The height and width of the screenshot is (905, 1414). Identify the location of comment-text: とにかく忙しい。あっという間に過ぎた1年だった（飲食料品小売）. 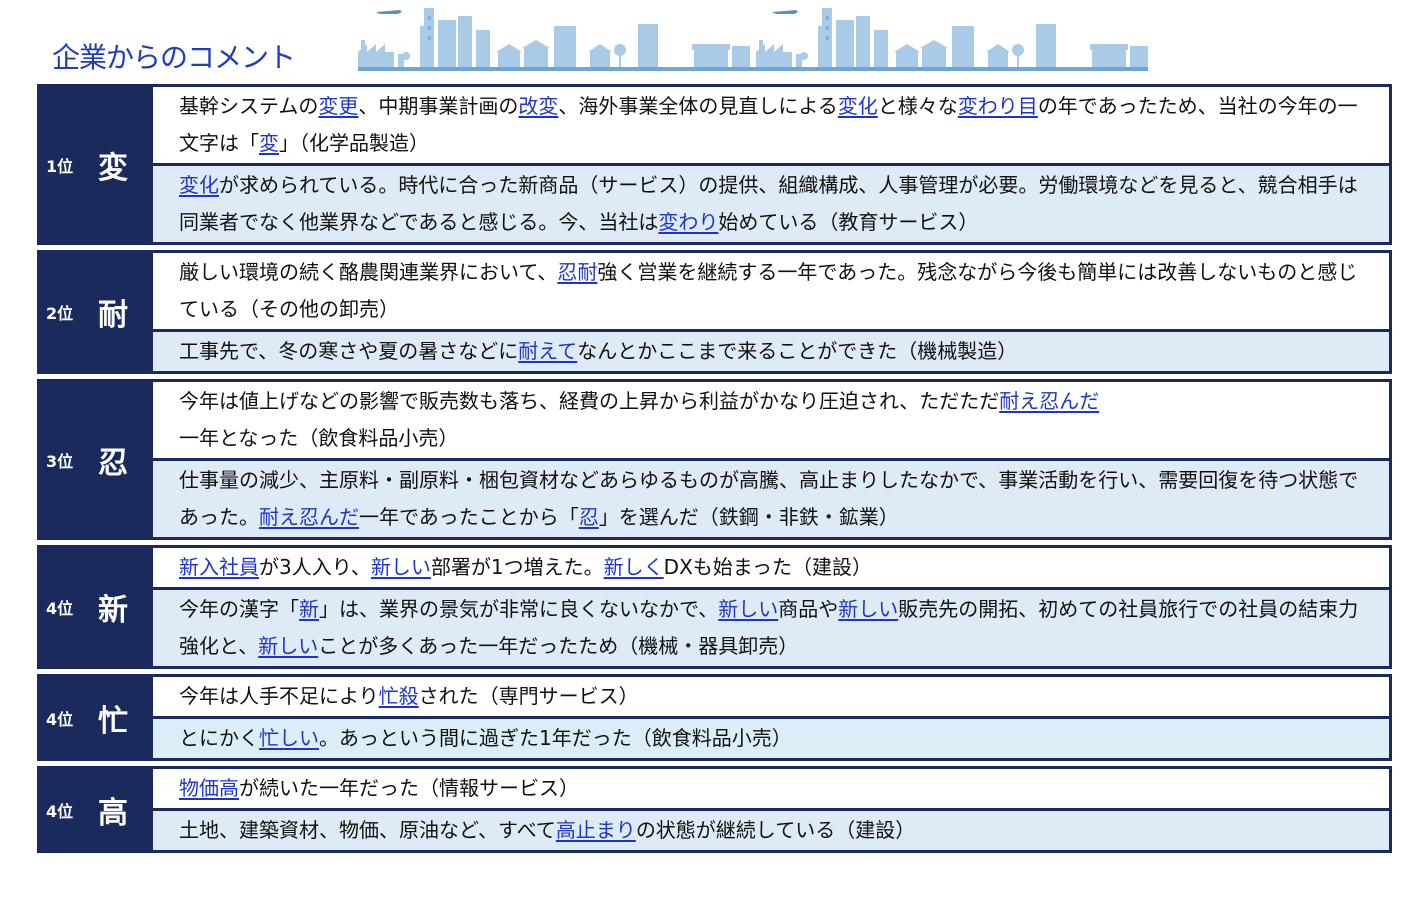
(485, 738).